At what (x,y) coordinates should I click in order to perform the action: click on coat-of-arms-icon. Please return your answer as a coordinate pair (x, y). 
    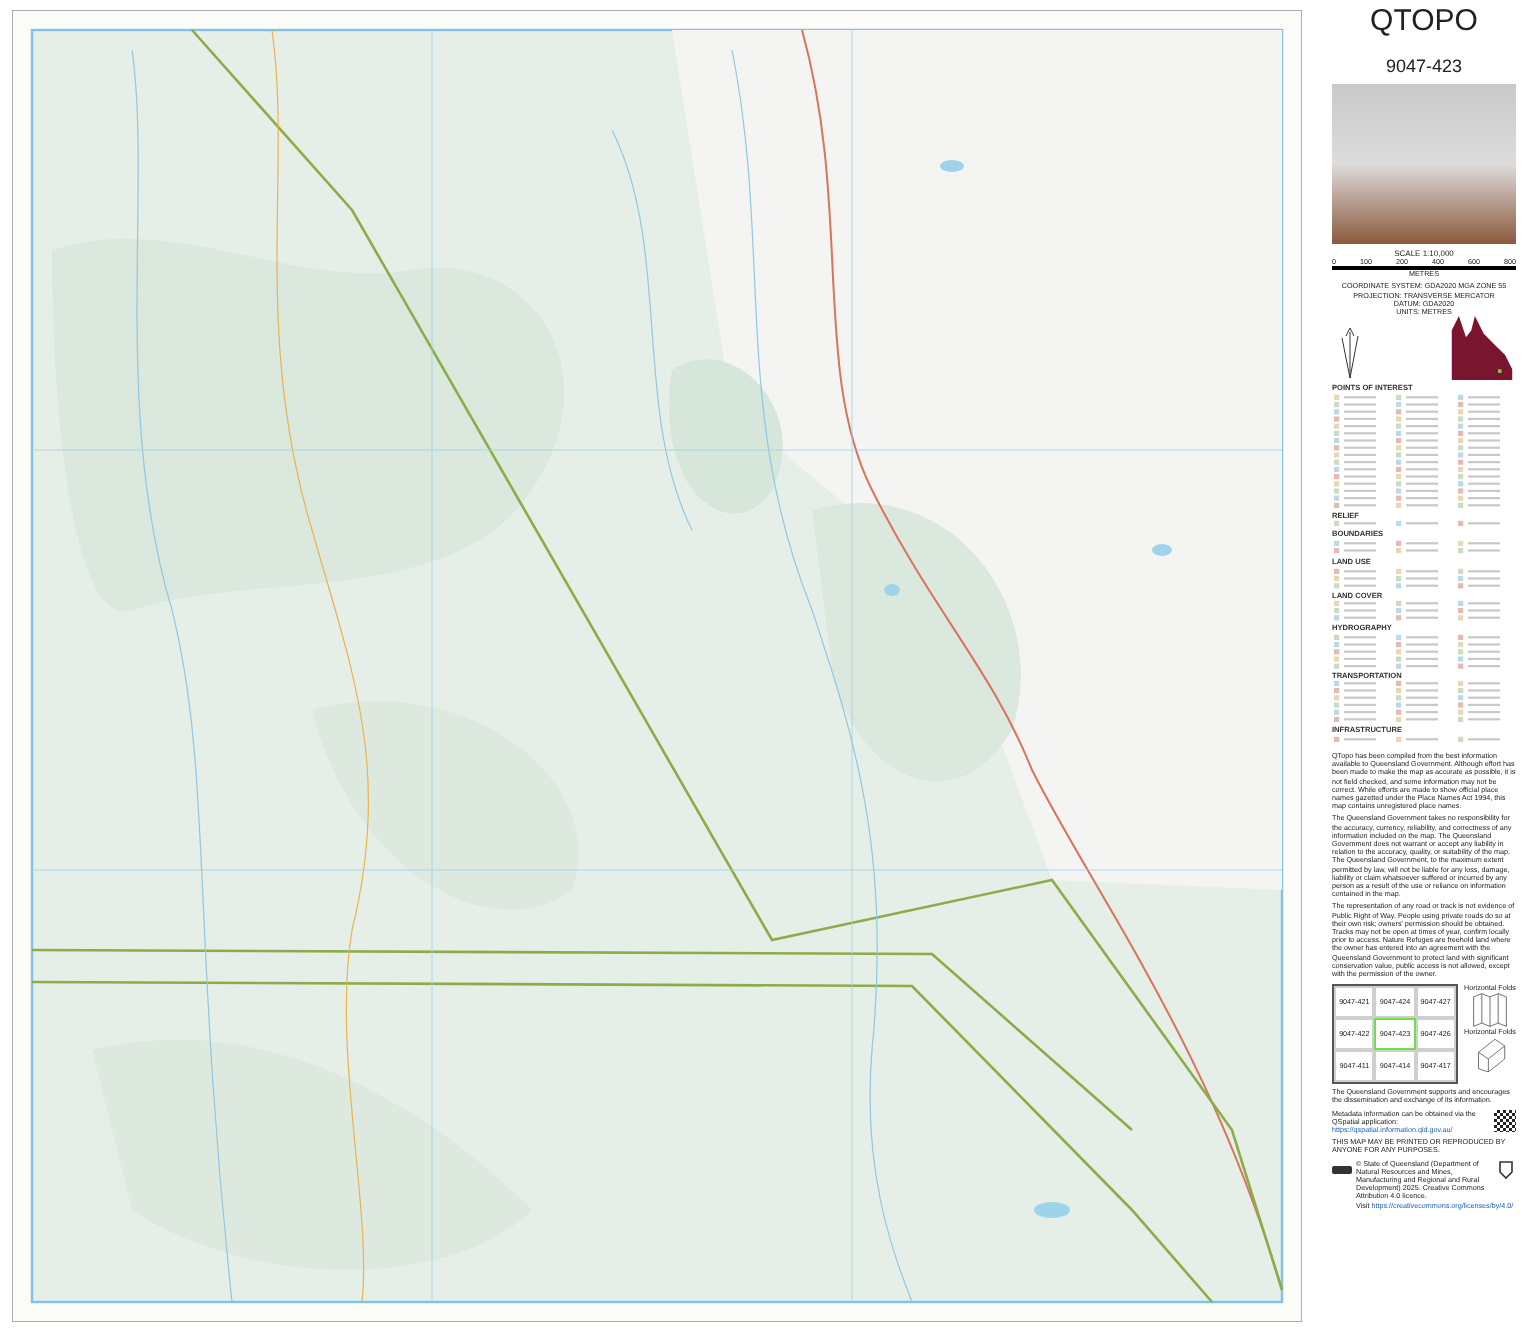
    Looking at the image, I should click on (1506, 1169).